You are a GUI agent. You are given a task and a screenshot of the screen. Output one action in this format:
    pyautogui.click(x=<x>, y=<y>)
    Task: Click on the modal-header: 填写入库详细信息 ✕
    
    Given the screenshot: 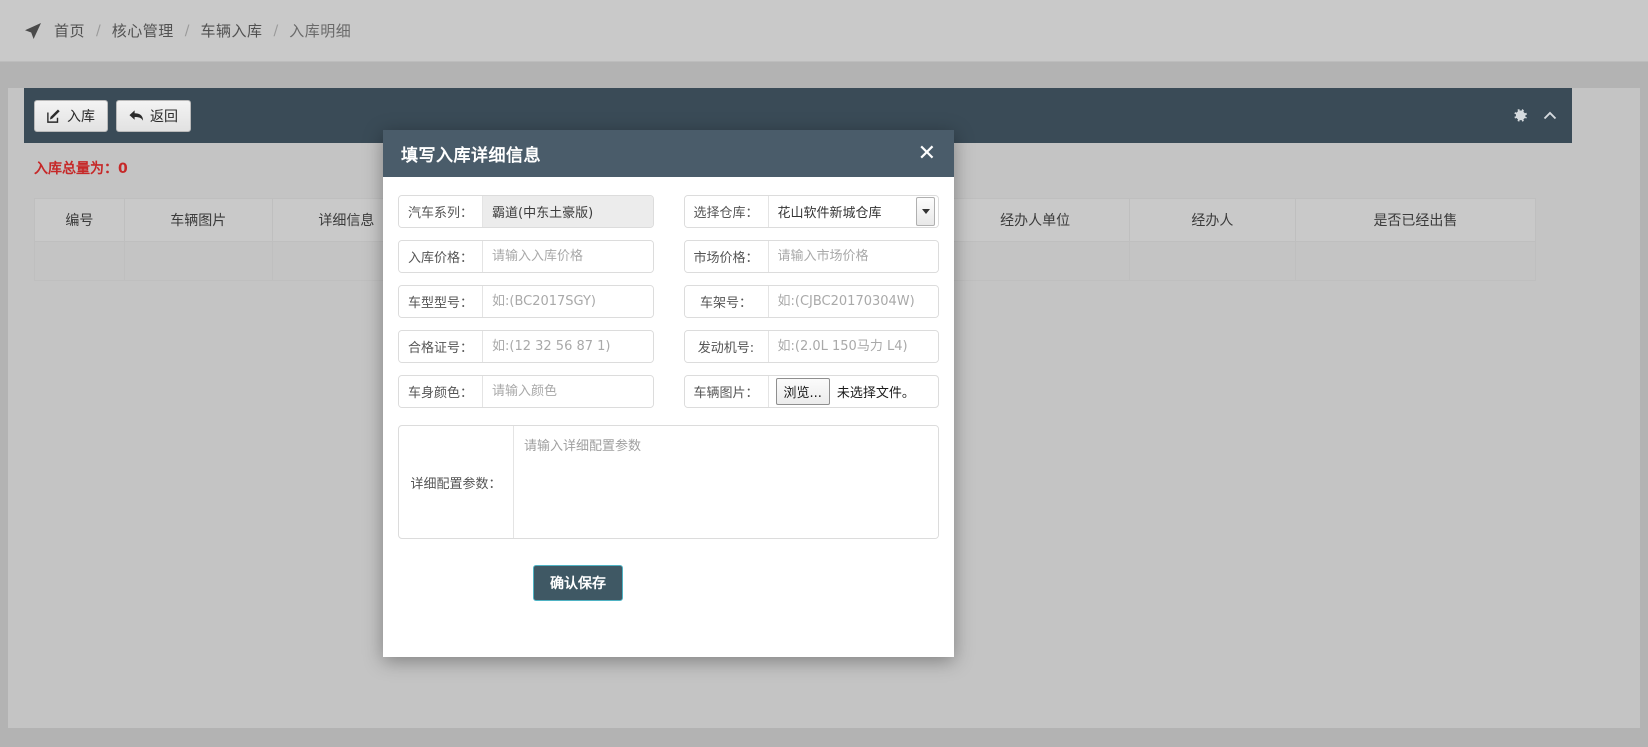 What is the action you would take?
    pyautogui.click(x=668, y=153)
    